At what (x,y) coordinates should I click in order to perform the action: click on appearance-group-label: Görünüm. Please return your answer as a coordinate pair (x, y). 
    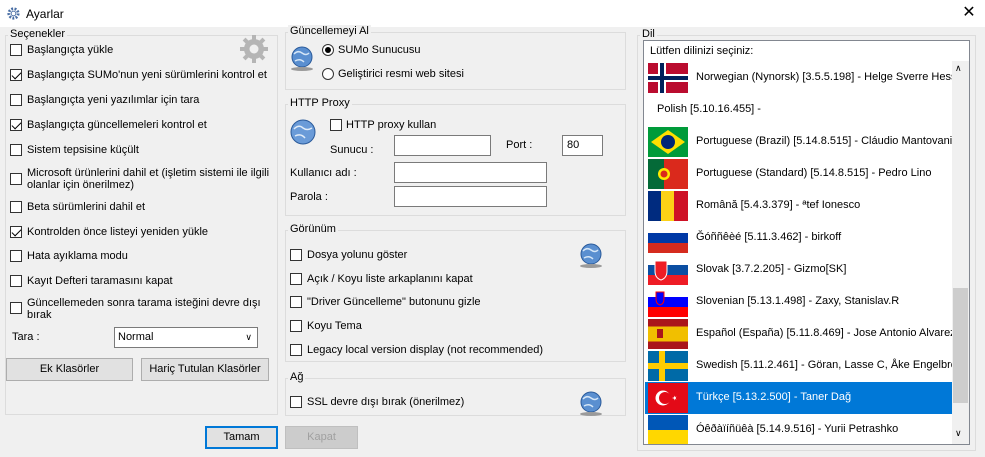
    Looking at the image, I should click on (313, 229).